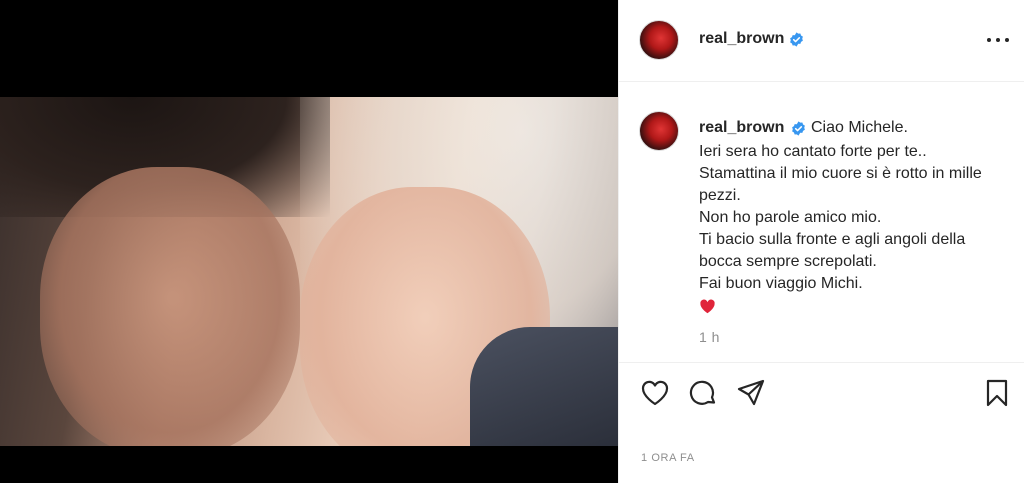 This screenshot has width=1024, height=483. I want to click on username: real_brown, so click(741, 39).